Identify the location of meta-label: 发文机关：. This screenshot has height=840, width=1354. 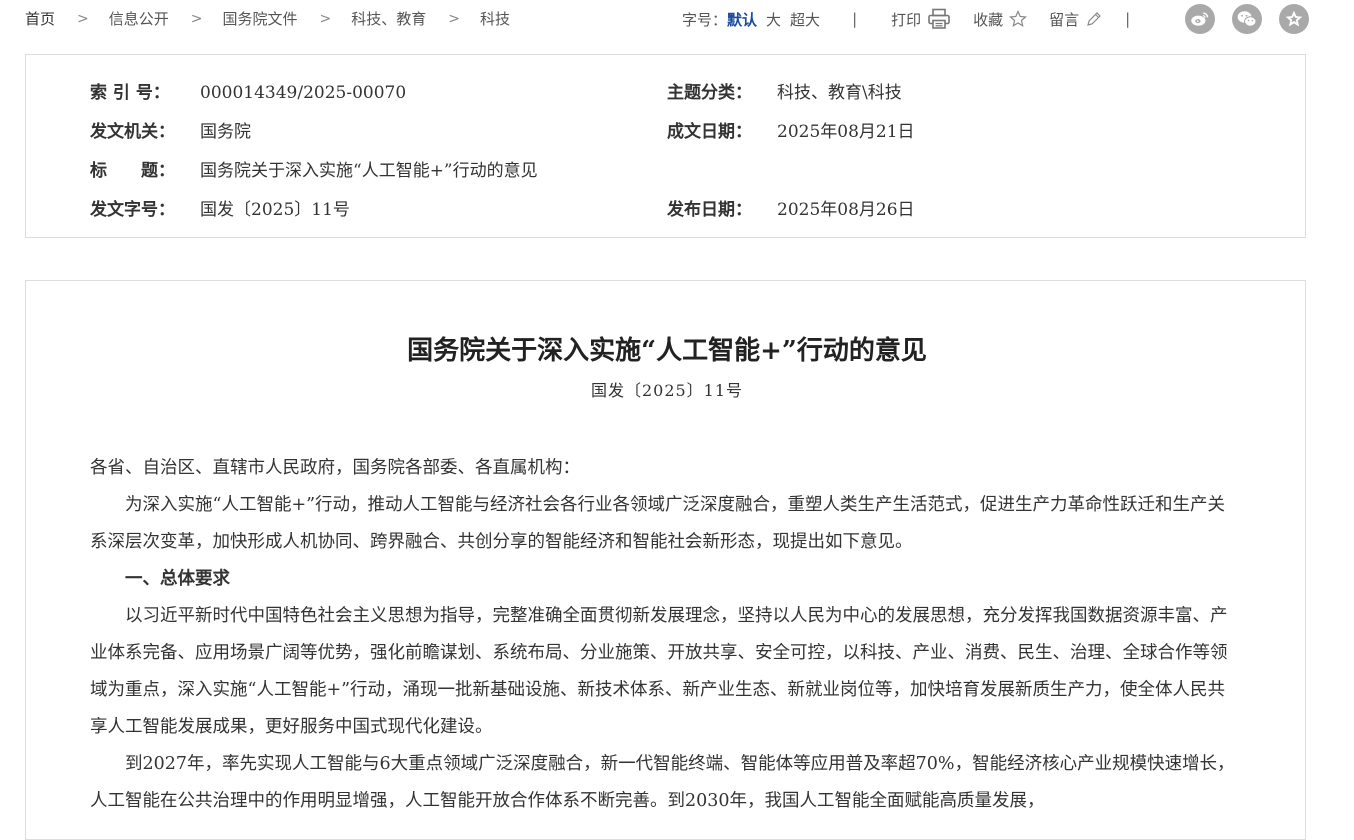
(132, 132).